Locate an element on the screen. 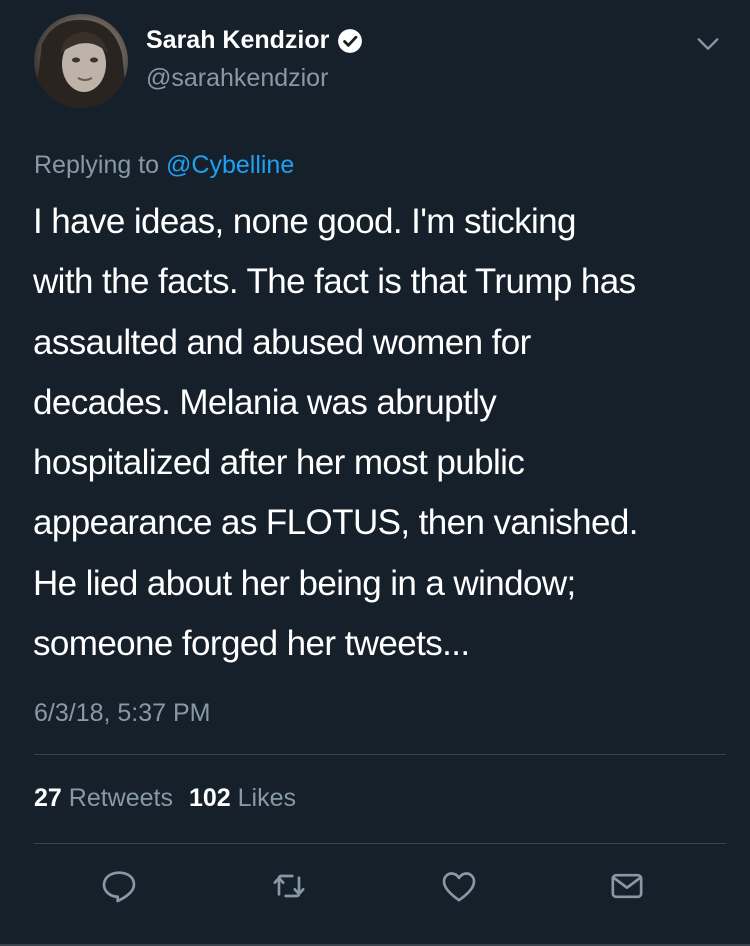  share-button is located at coordinates (627, 886).